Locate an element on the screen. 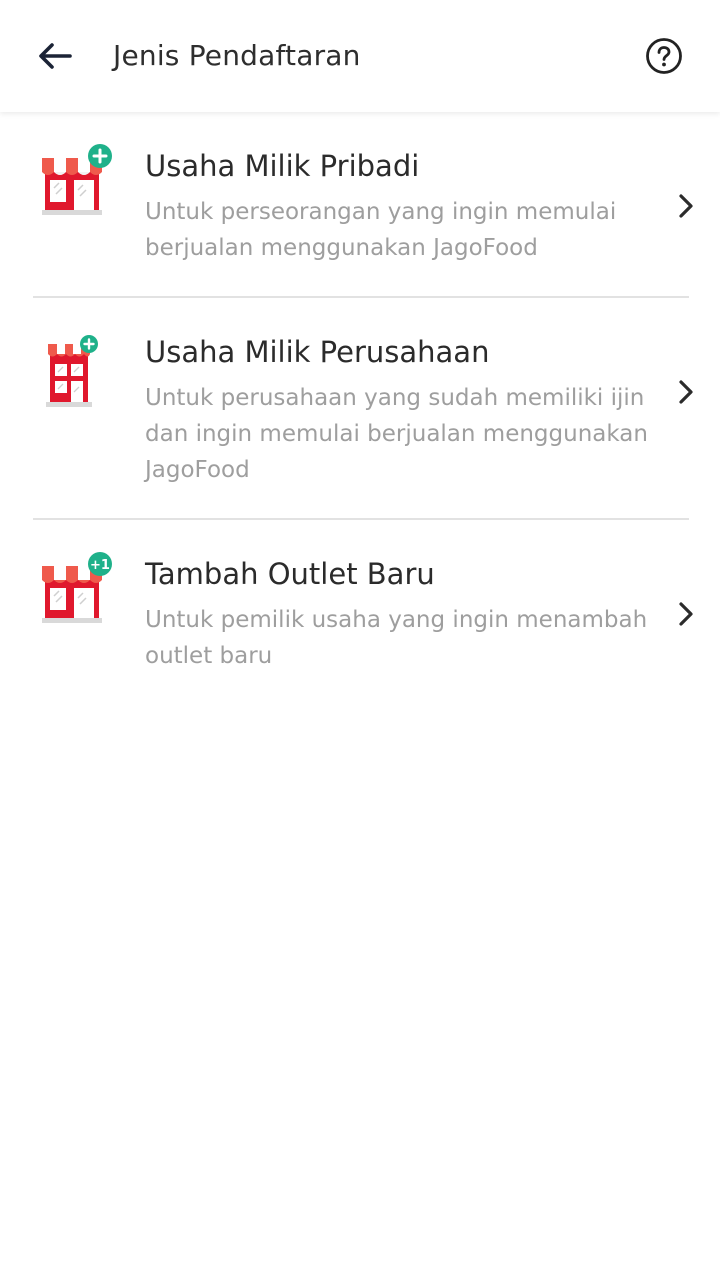 This screenshot has height=1280, width=720. option-title: Usaha Milik Perusahaan is located at coordinates (317, 352).